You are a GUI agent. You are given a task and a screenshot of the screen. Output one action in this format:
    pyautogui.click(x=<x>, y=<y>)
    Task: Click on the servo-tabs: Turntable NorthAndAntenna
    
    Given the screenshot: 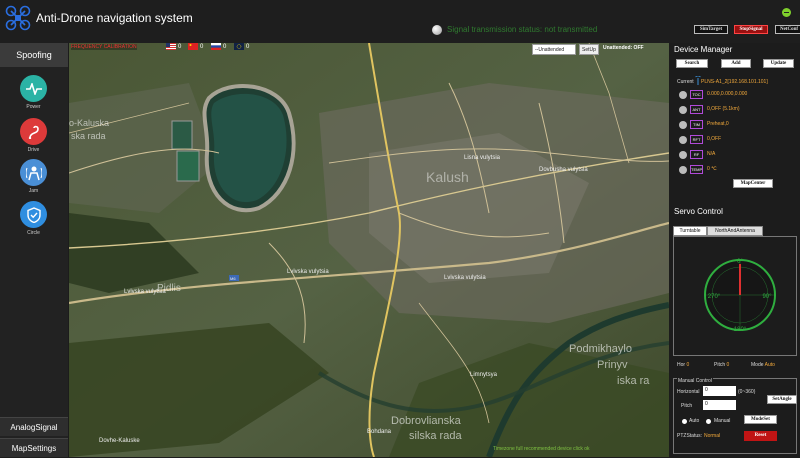 What is the action you would take?
    pyautogui.click(x=718, y=231)
    